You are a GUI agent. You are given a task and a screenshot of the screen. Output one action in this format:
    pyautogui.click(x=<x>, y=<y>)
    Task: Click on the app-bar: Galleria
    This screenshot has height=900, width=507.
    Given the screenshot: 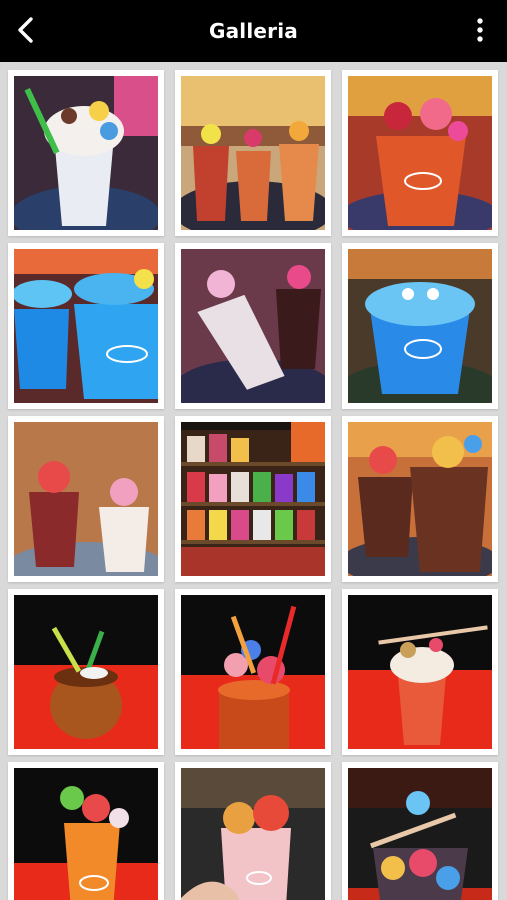 What is the action you would take?
    pyautogui.click(x=253, y=31)
    